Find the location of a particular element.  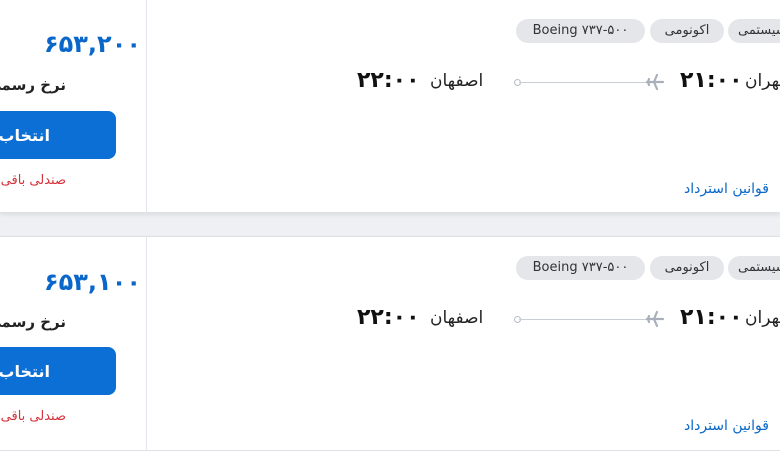

price: ۶۵۳,۱۰۰ is located at coordinates (70, 285).